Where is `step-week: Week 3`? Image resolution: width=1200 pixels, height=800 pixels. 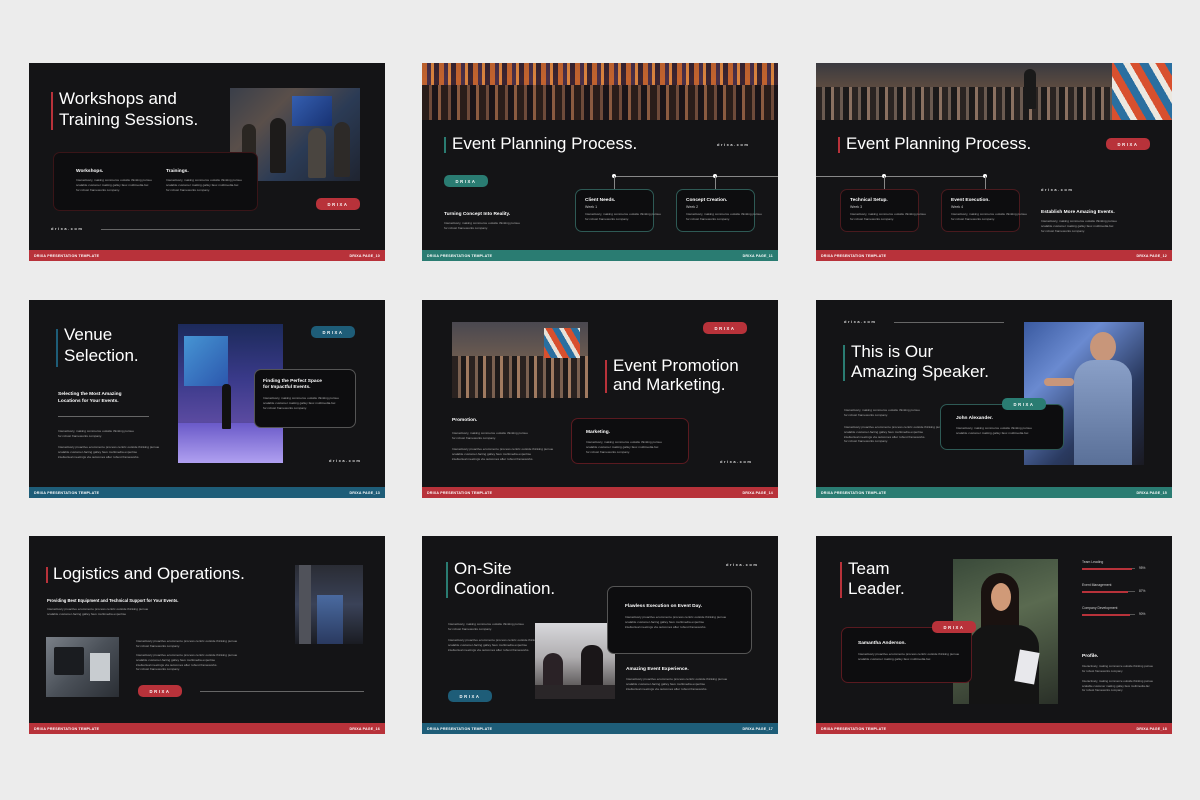 step-week: Week 3 is located at coordinates (856, 207).